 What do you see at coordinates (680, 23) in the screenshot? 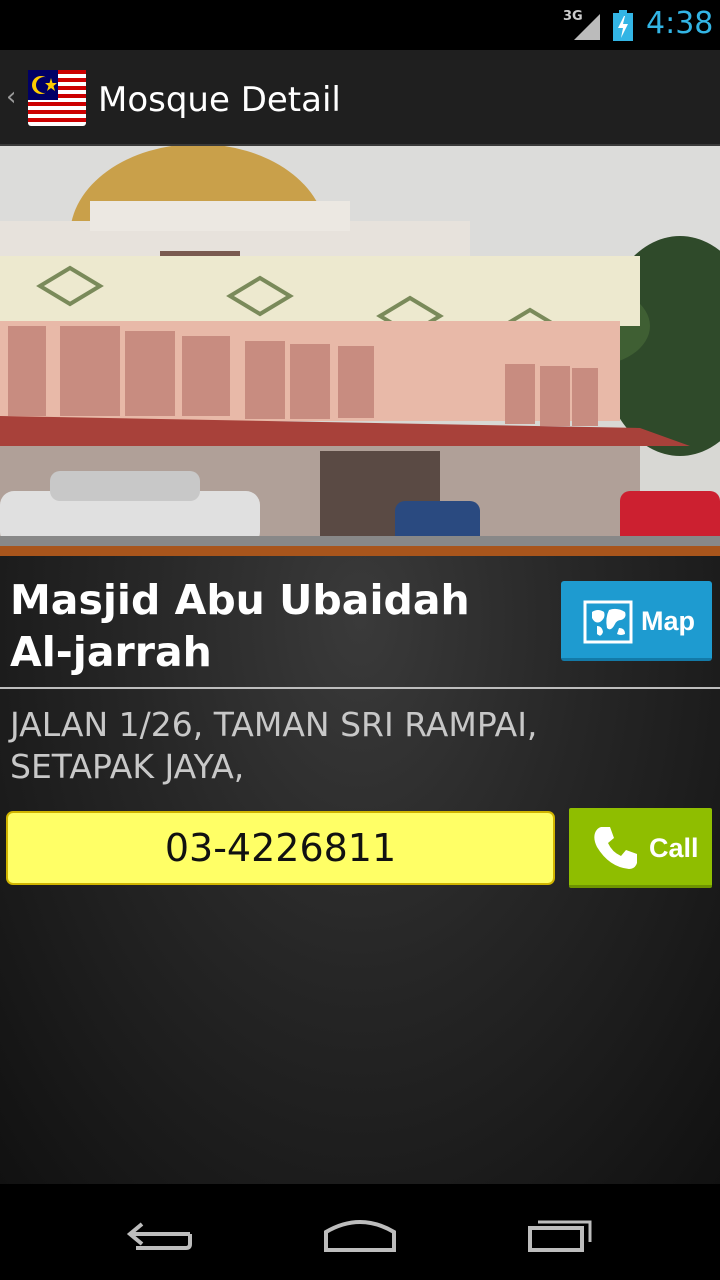
I see `clock: 4:38` at bounding box center [680, 23].